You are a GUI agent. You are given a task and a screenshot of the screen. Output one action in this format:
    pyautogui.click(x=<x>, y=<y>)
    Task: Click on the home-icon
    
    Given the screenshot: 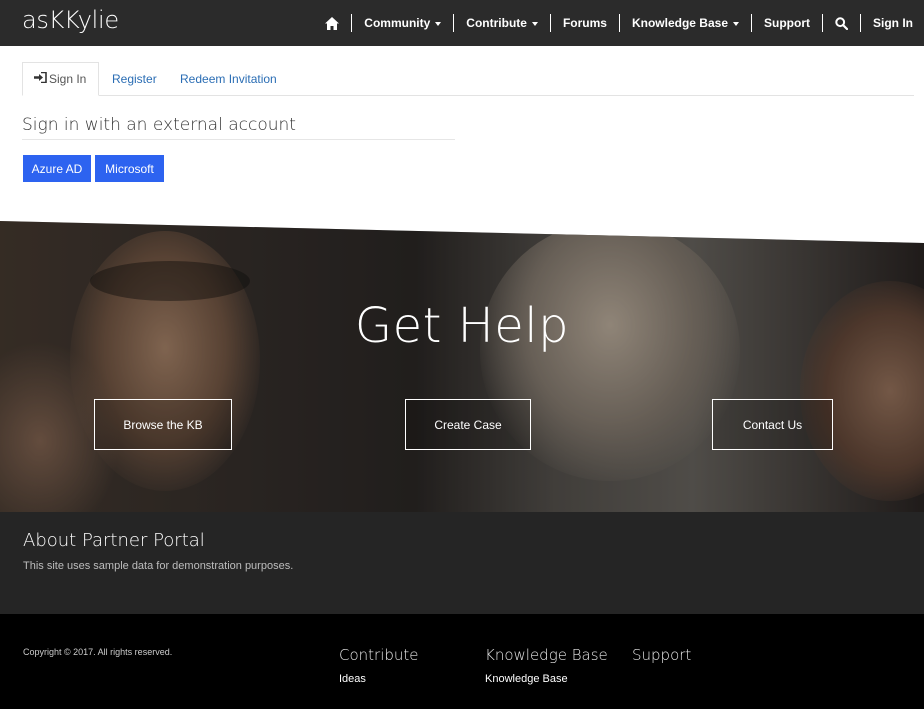 What is the action you would take?
    pyautogui.click(x=332, y=23)
    